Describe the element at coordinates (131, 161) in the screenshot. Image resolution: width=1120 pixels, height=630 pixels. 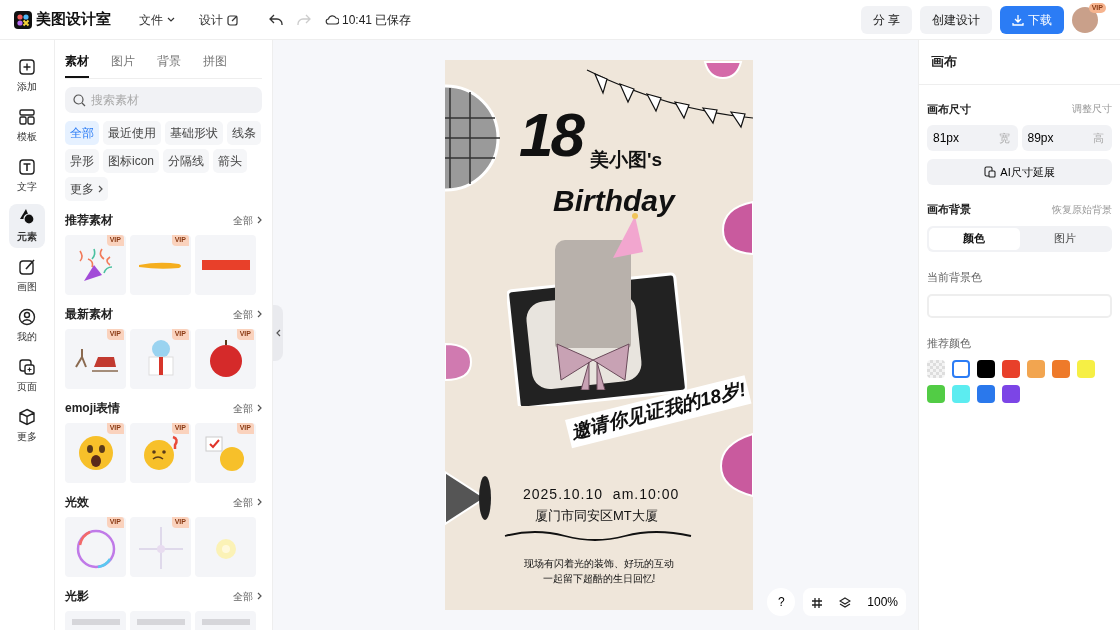
I see `filter-chip: 图标icon` at that location.